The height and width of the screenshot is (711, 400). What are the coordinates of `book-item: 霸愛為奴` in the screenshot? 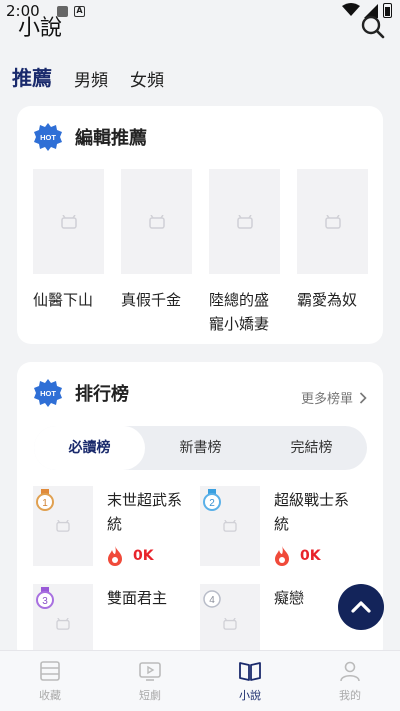 It's located at (332, 252).